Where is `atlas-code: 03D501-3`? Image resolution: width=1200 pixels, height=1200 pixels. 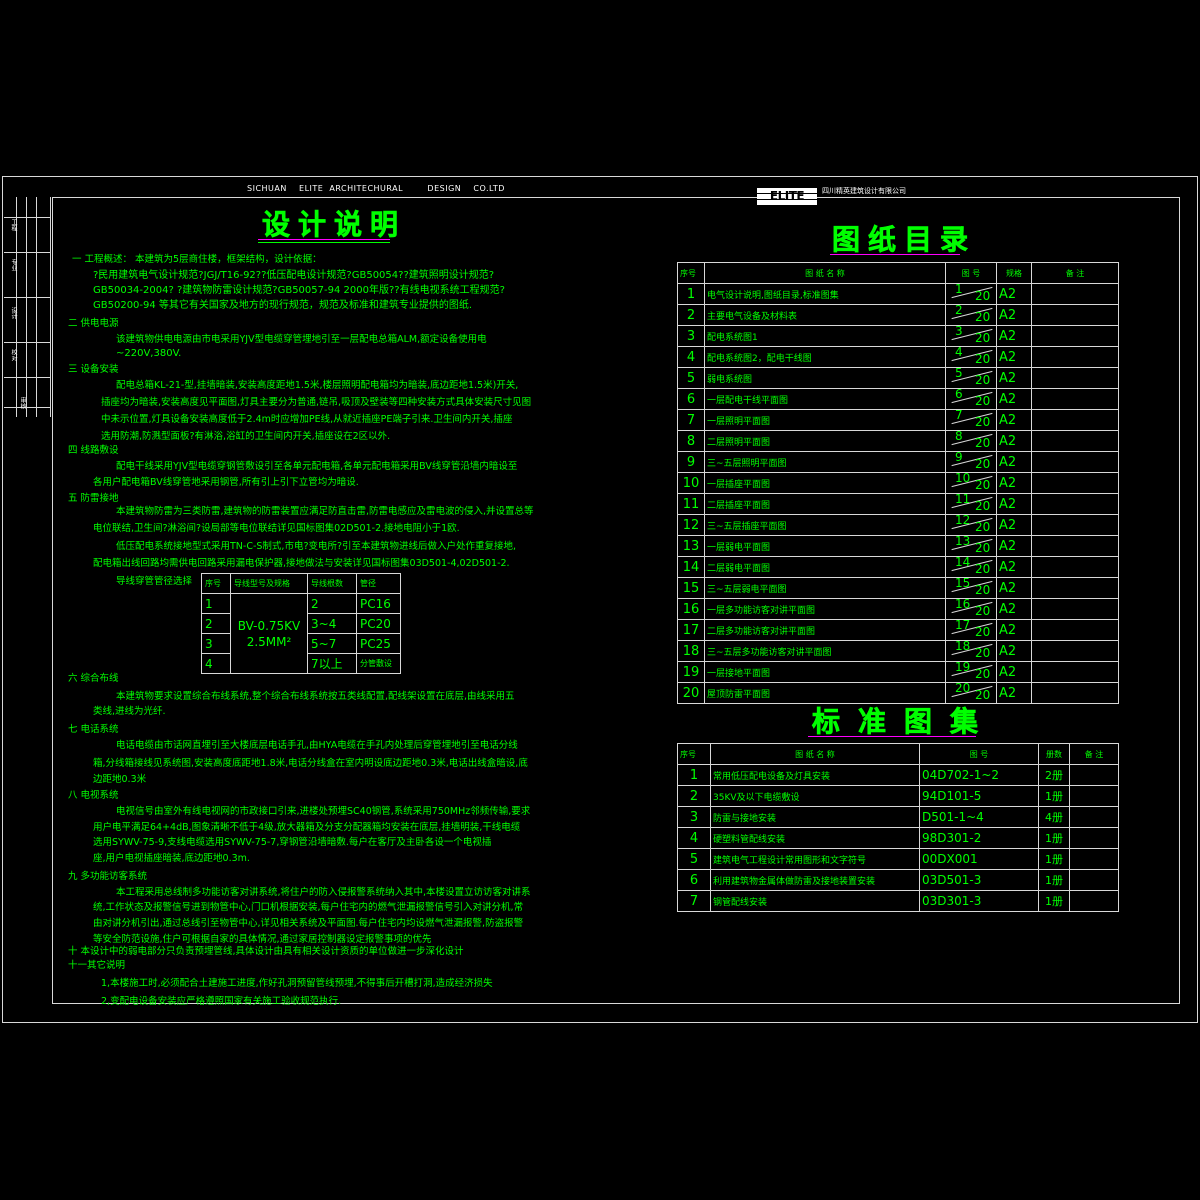 atlas-code: 03D501-3 is located at coordinates (979, 880).